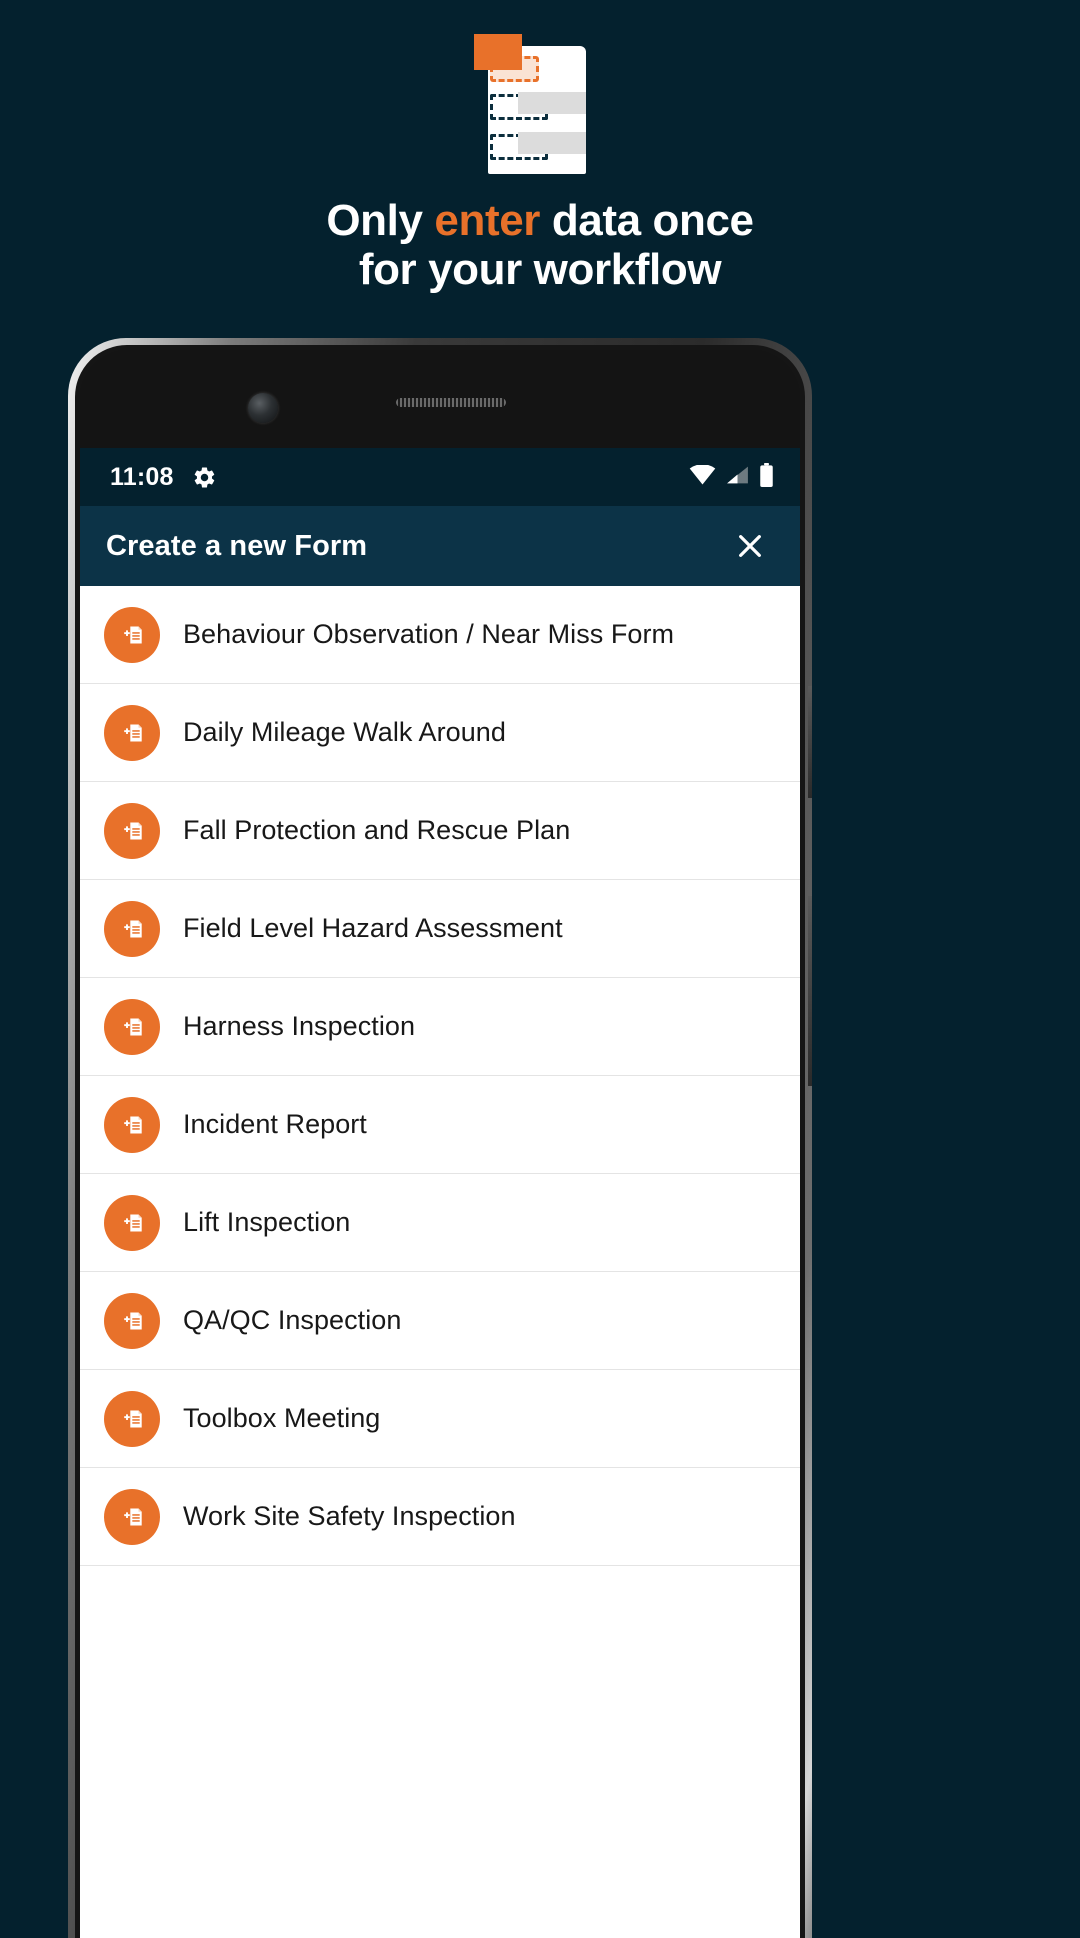 The width and height of the screenshot is (1080, 1938). Describe the element at coordinates (451, 402) in the screenshot. I see `earpiece-speaker-icon` at that location.